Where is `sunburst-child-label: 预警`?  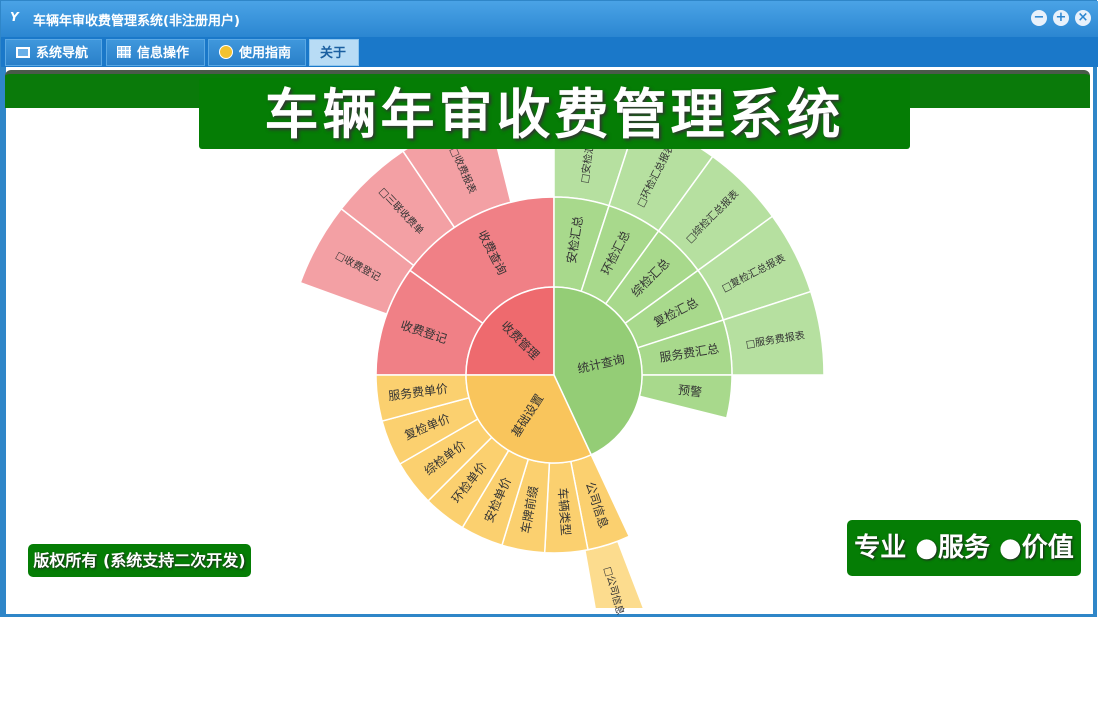 sunburst-child-label: 预警 is located at coordinates (690, 391).